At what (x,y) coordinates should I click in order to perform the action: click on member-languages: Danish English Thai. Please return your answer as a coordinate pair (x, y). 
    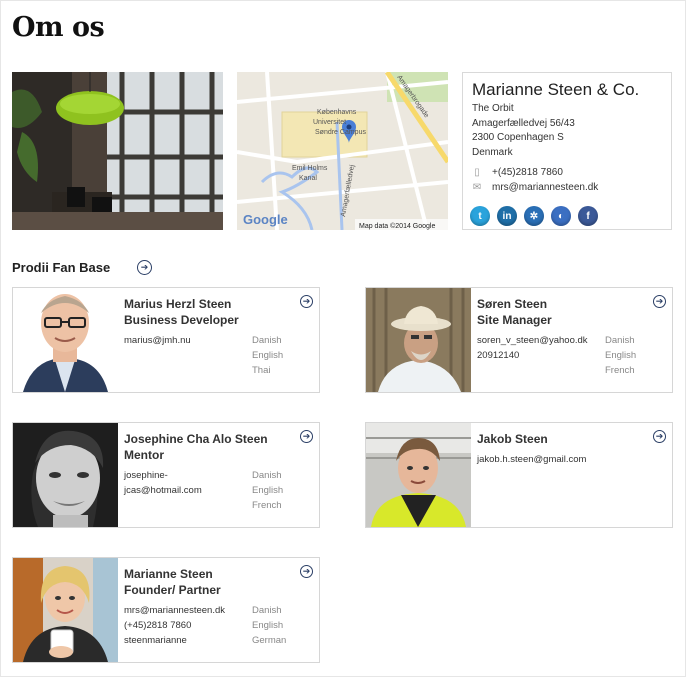
    Looking at the image, I should click on (267, 355).